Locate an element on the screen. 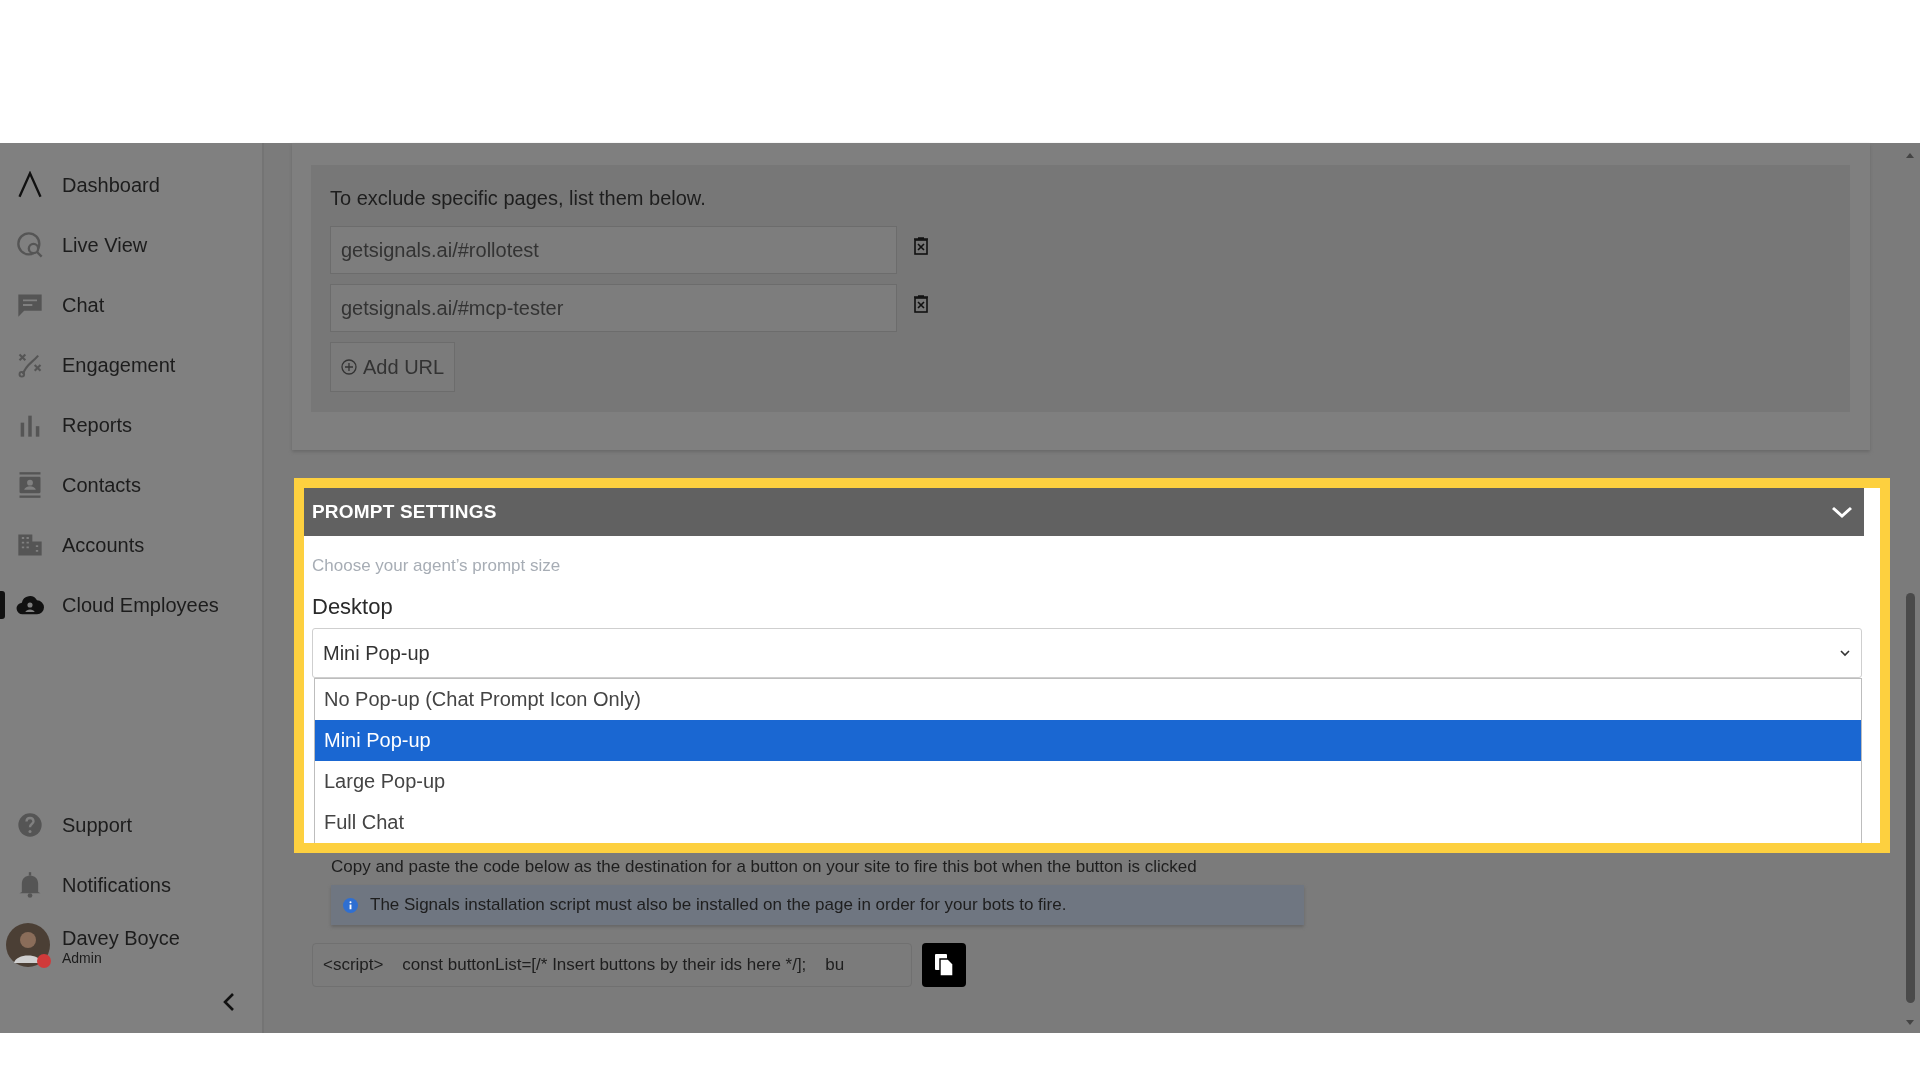 Image resolution: width=1920 pixels, height=1080 pixels. sidebar-item: Notifications is located at coordinates (131, 885).